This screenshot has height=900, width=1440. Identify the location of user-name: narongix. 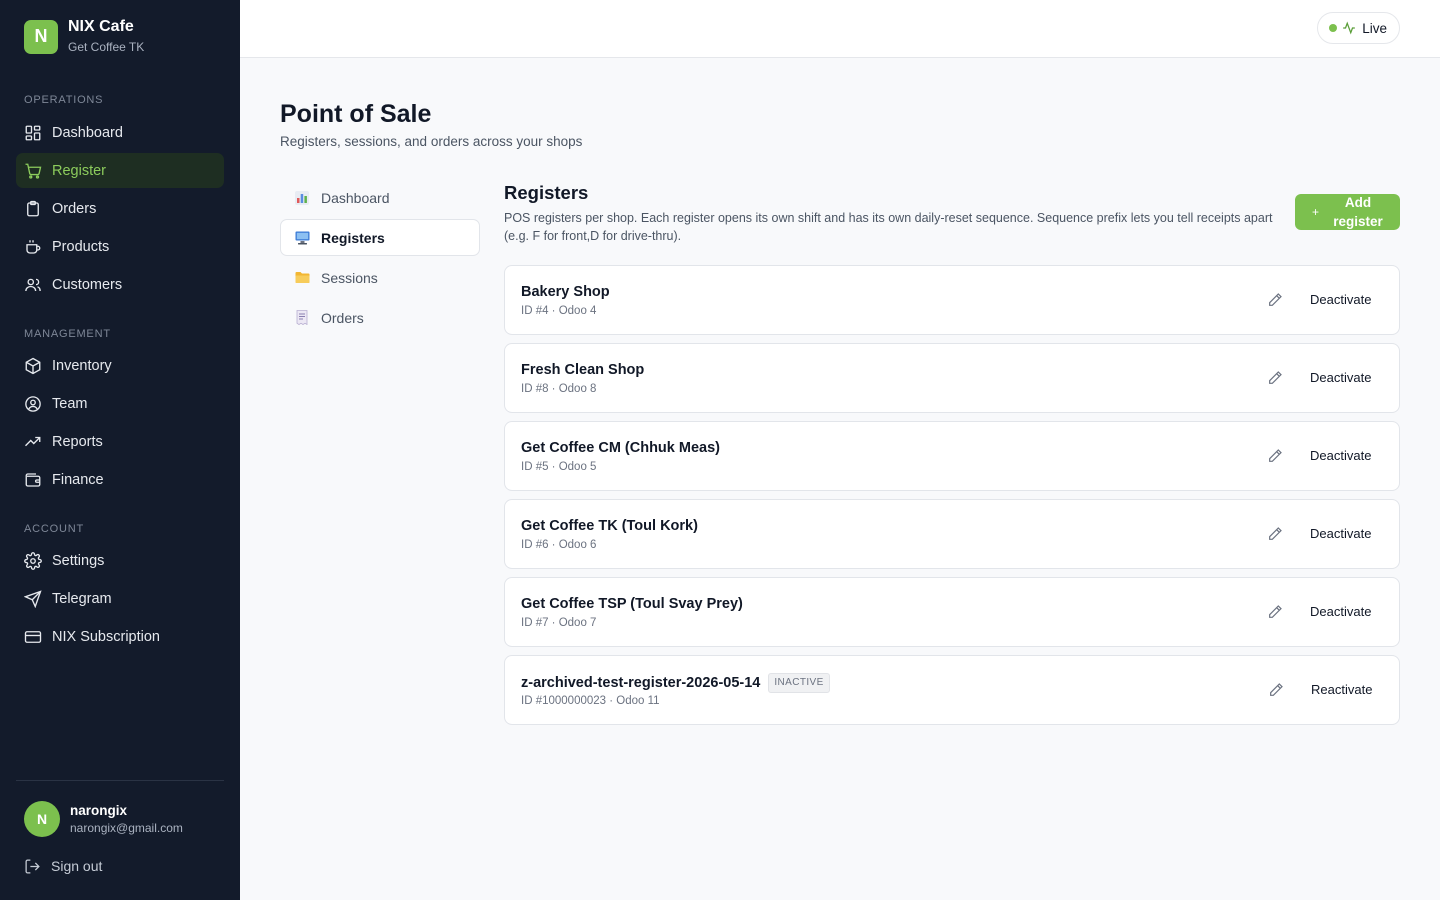
(99, 810).